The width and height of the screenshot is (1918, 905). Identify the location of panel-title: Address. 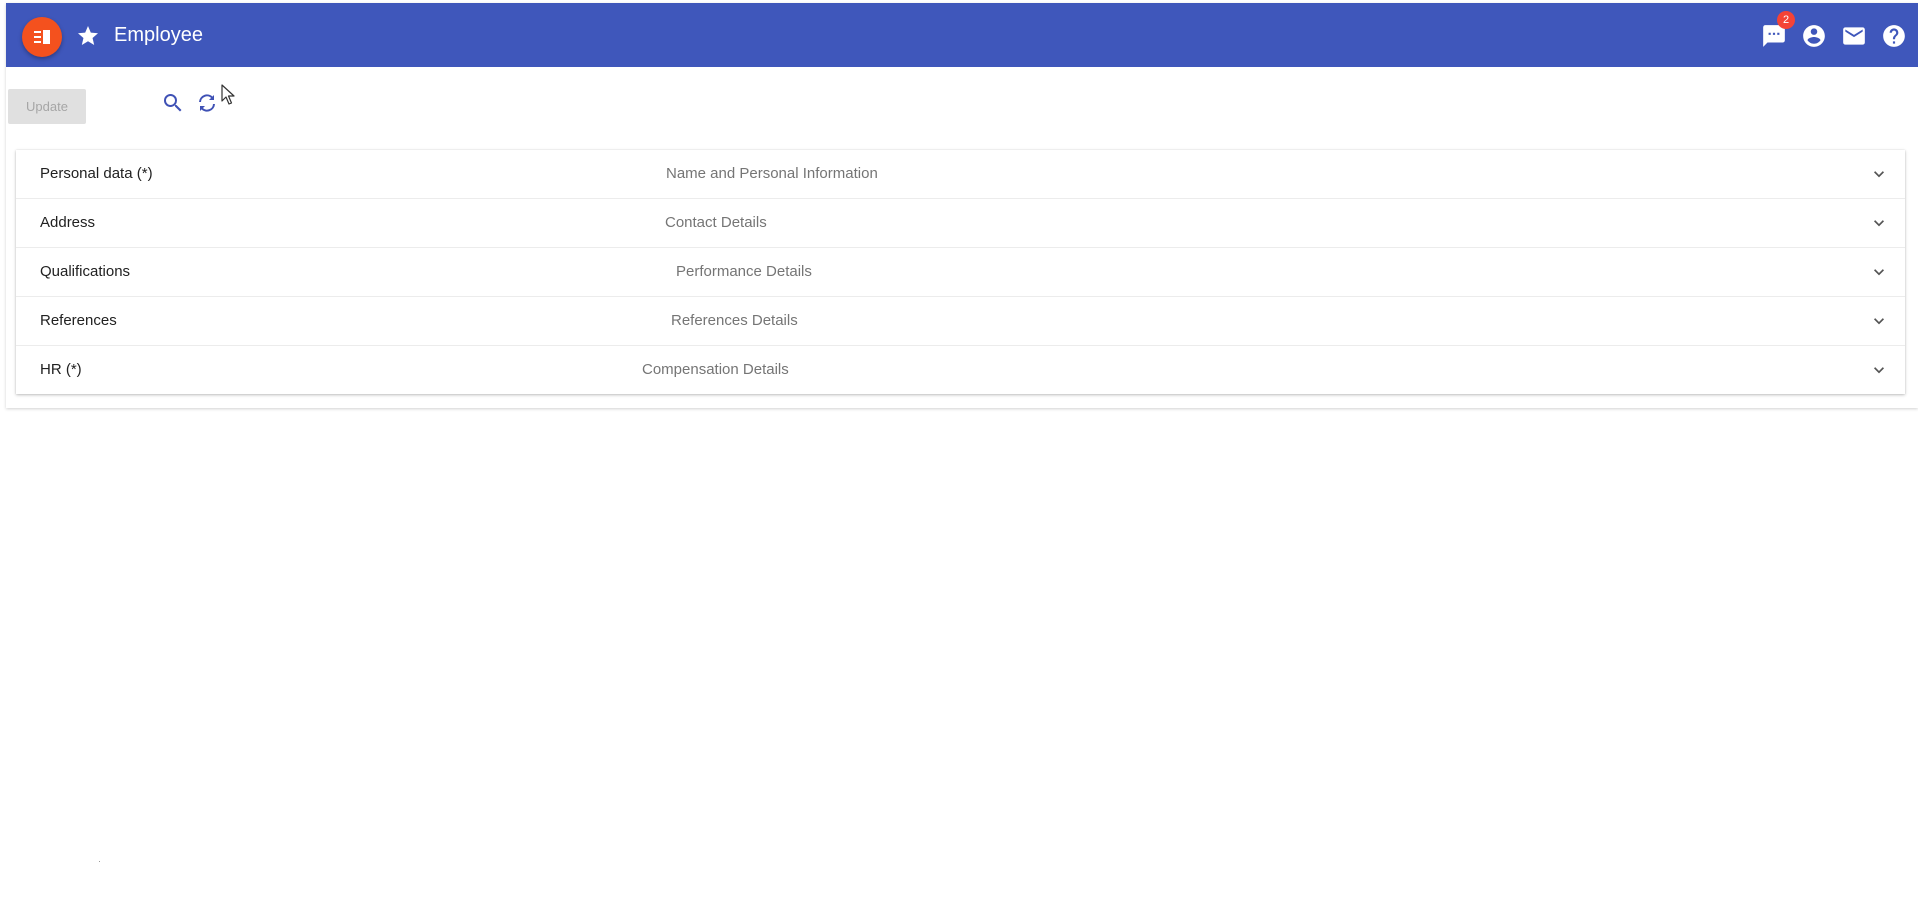
(68, 222).